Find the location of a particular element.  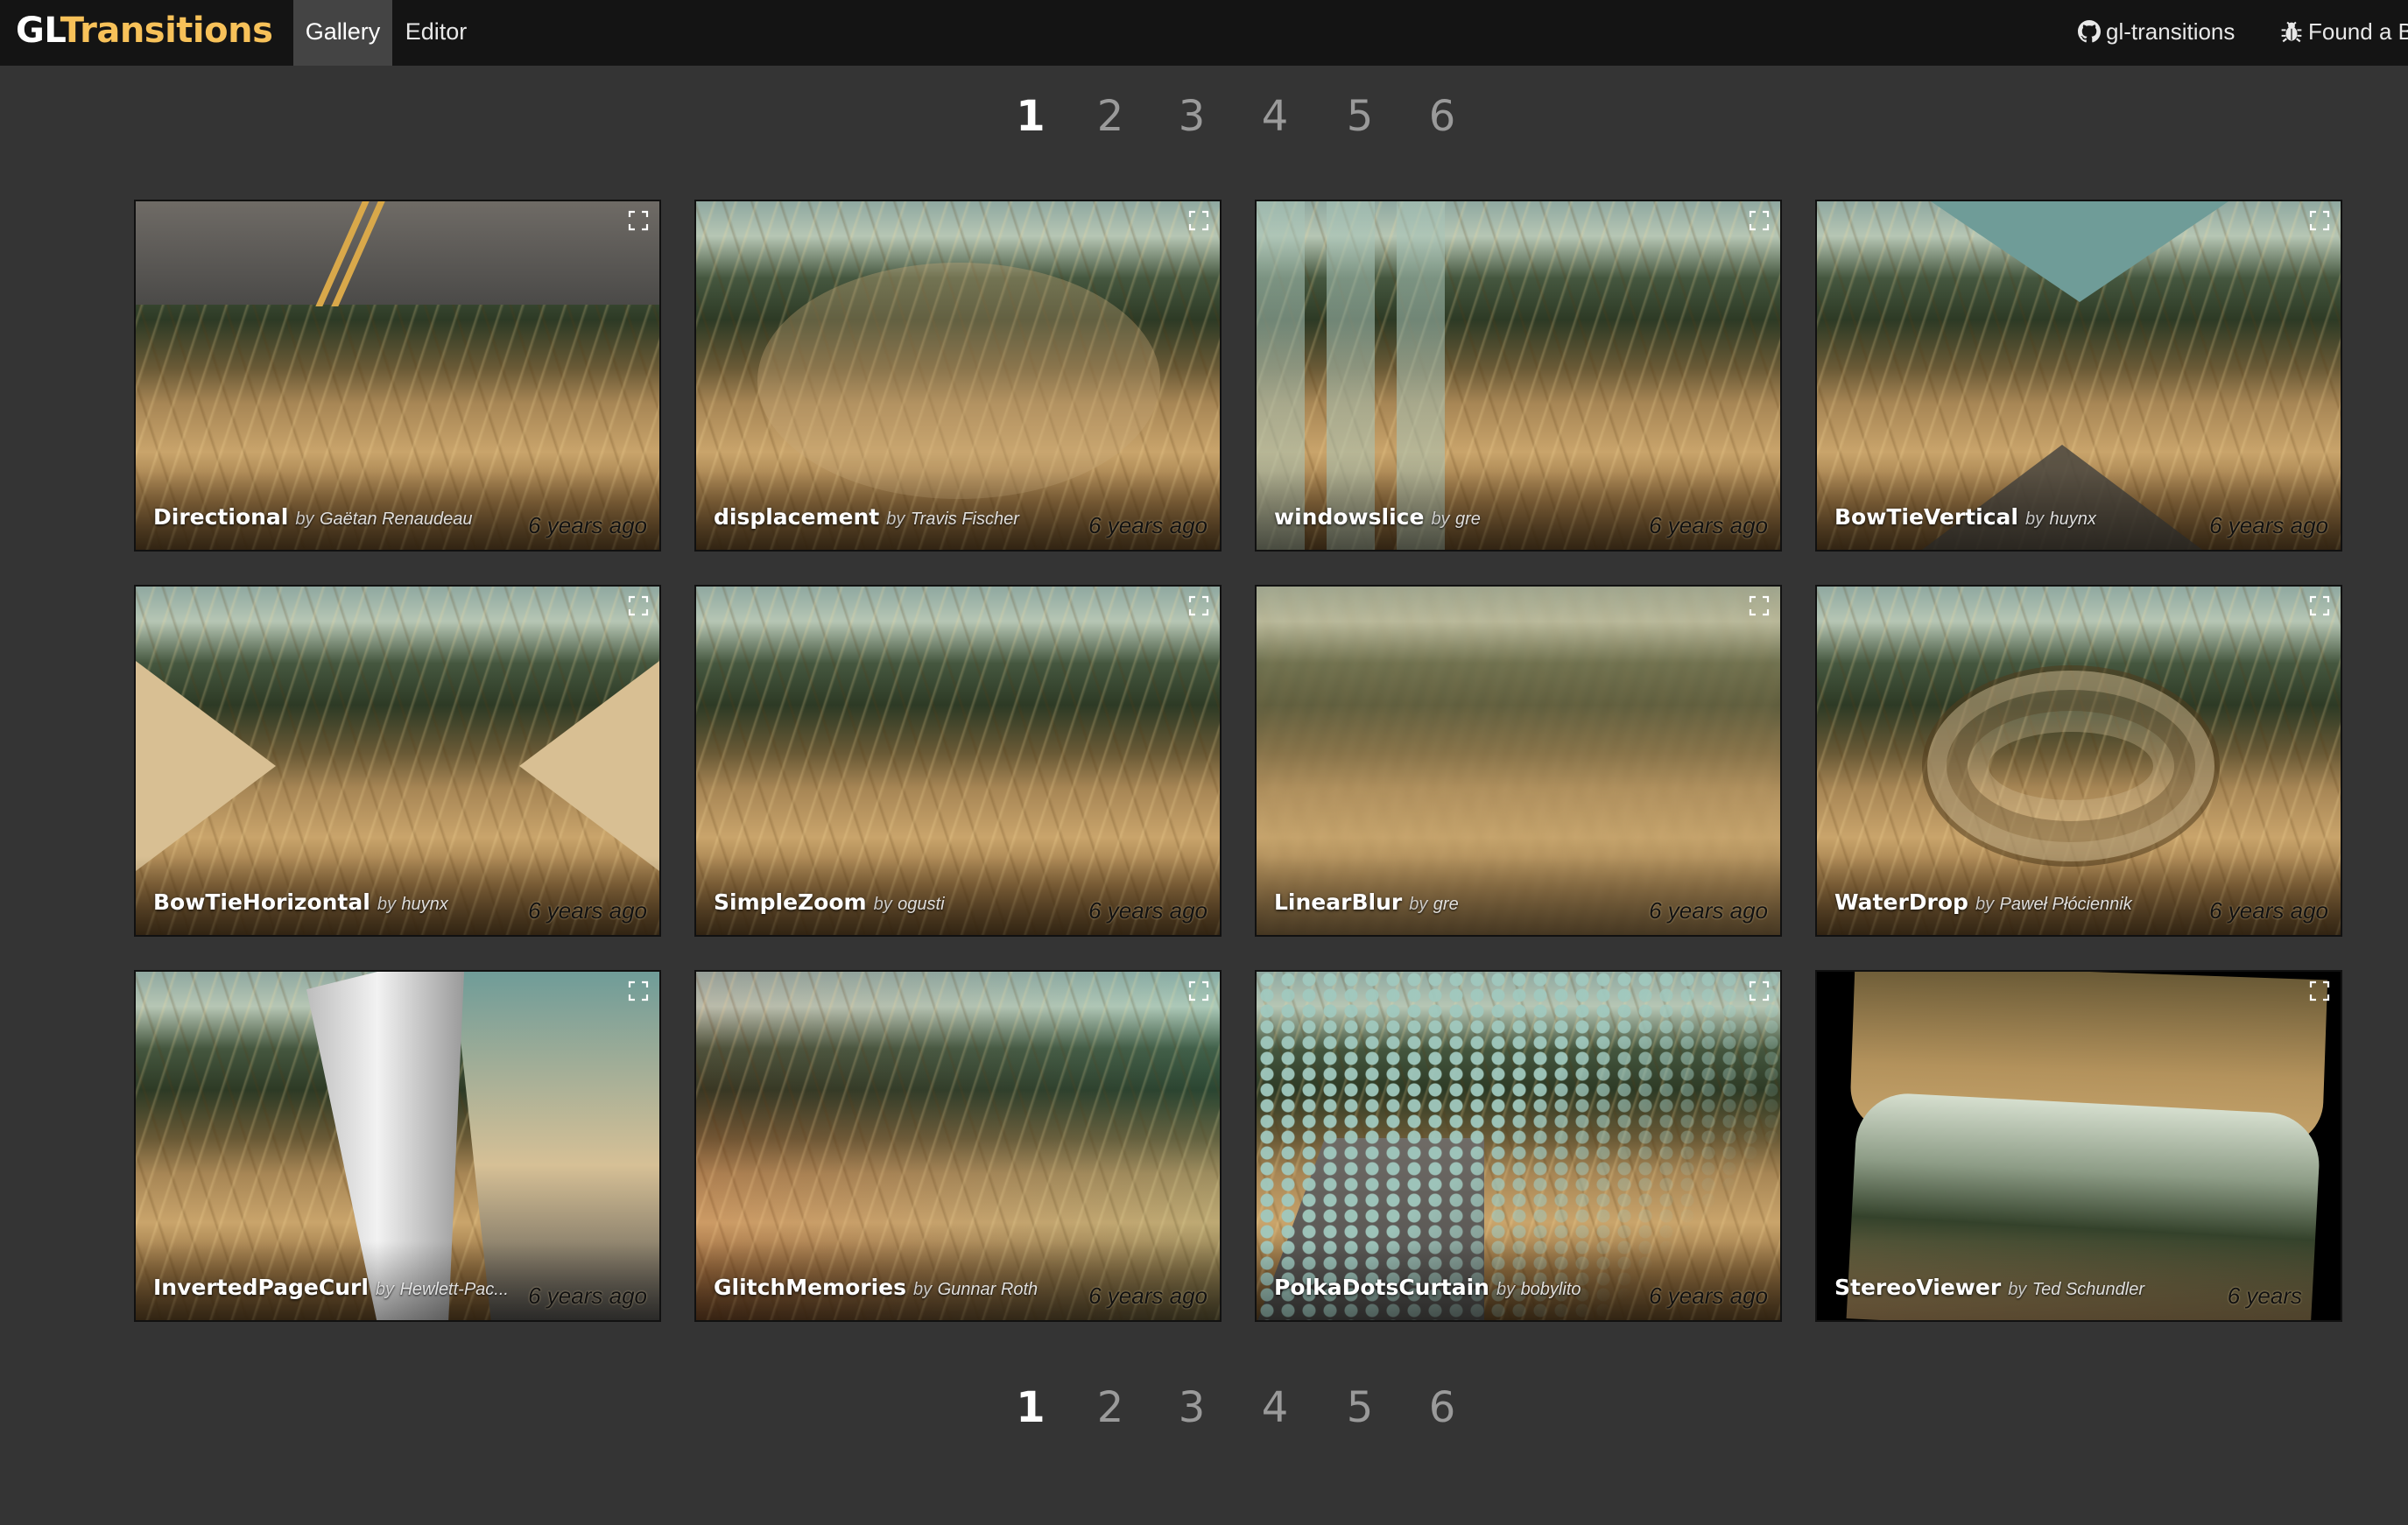

logo: GLTransitions is located at coordinates (144, 32).